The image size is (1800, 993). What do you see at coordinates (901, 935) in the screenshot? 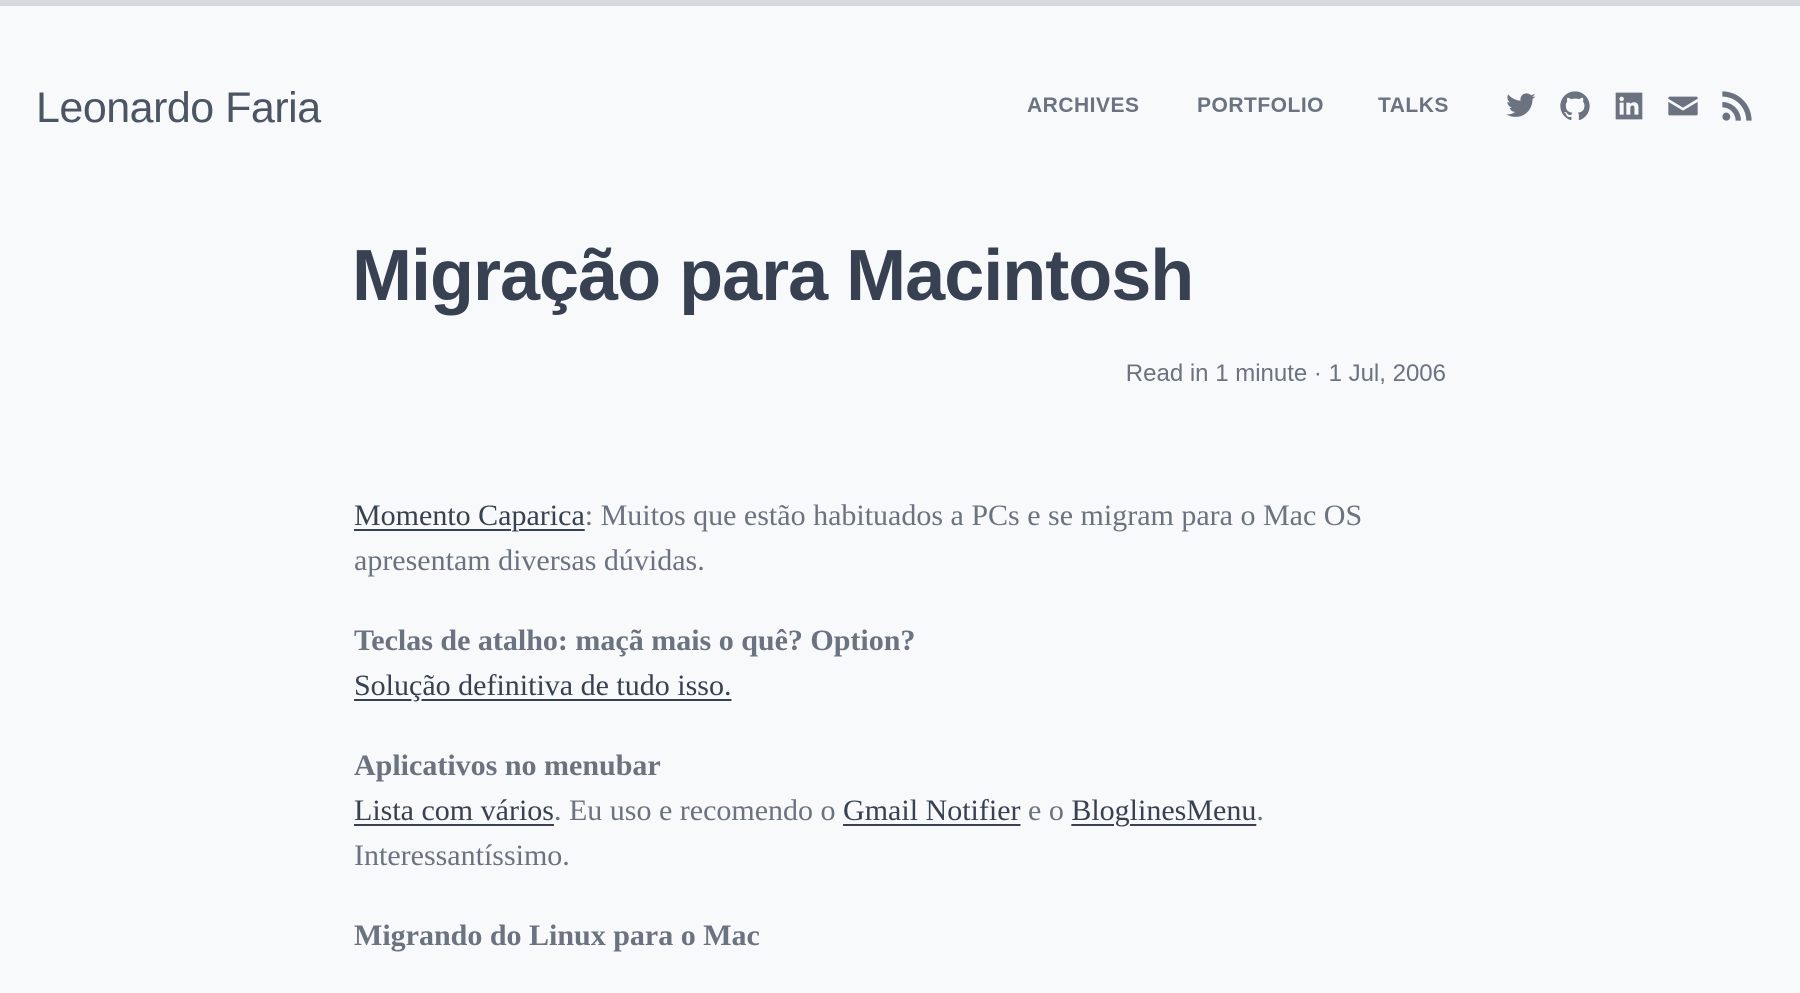
I see `paragraph-linux: Migrando do Linux para o Mac` at bounding box center [901, 935].